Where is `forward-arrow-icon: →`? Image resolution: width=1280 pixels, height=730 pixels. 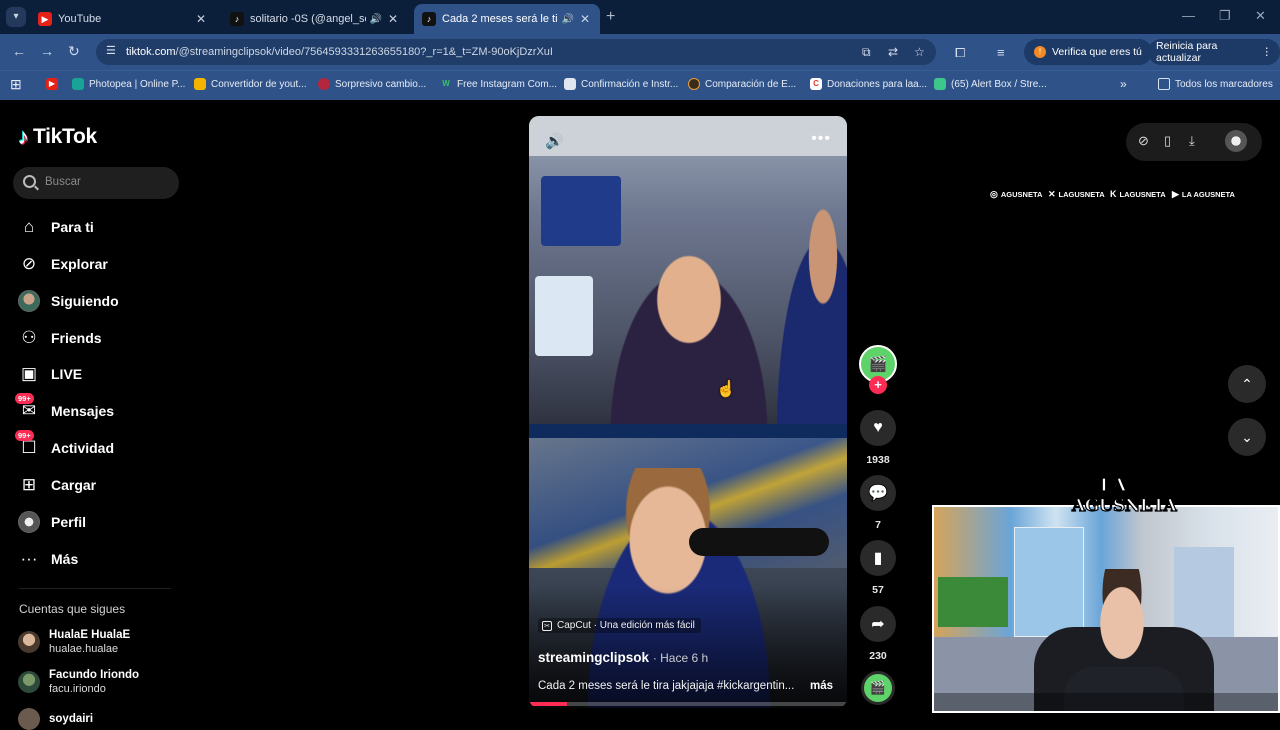 forward-arrow-icon: → is located at coordinates (47, 51).